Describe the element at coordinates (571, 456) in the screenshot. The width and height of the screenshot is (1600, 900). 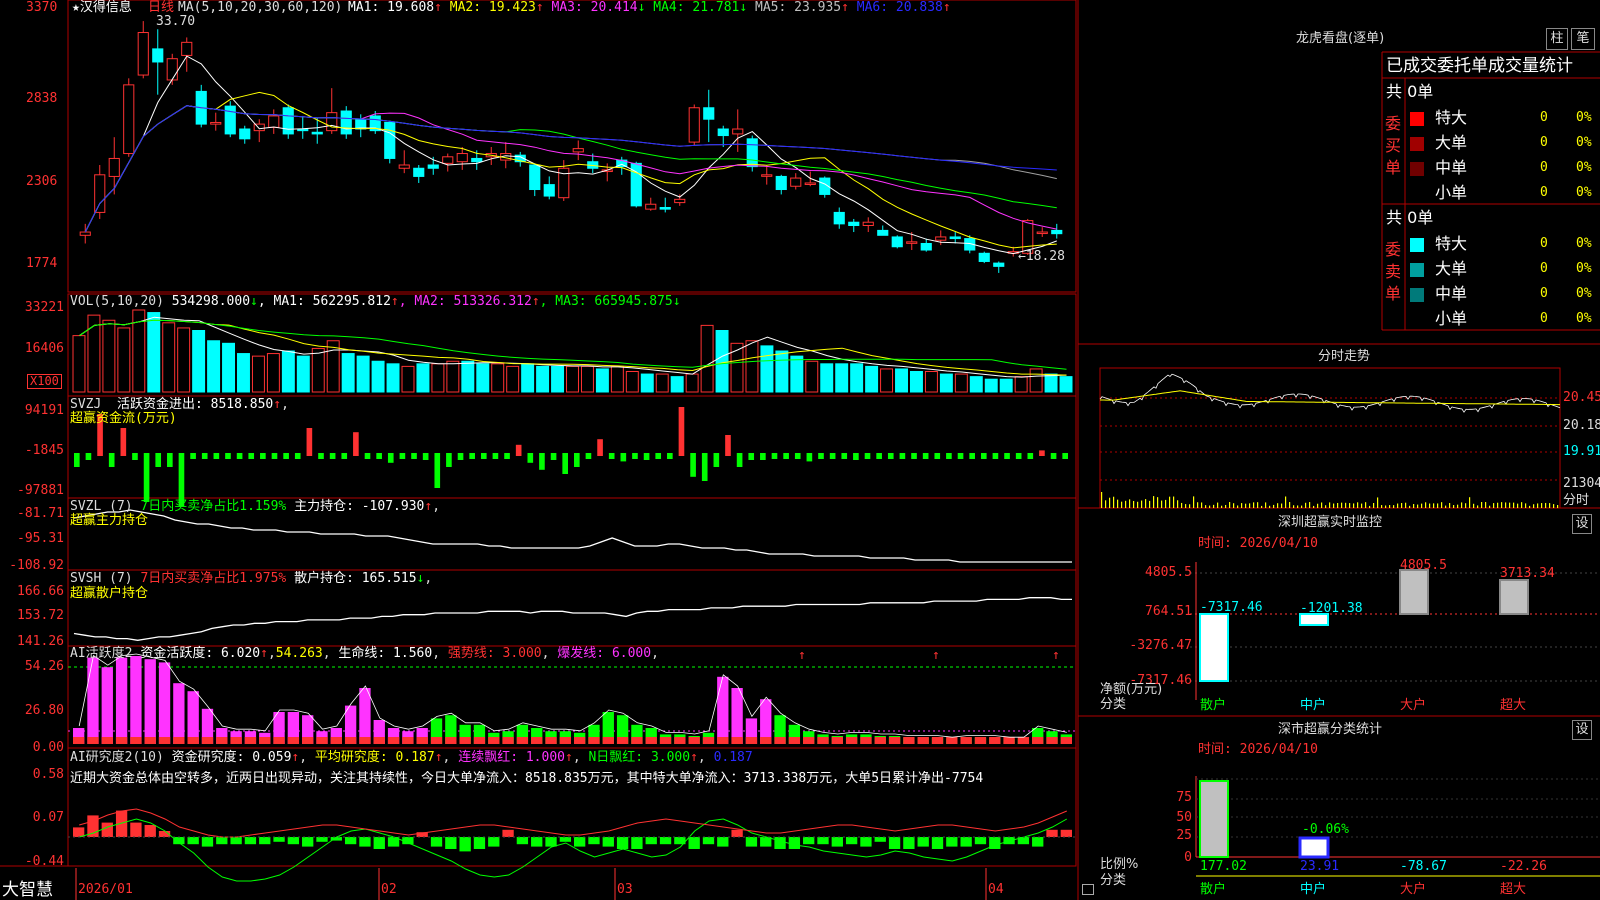
I see `svzj-chart` at that location.